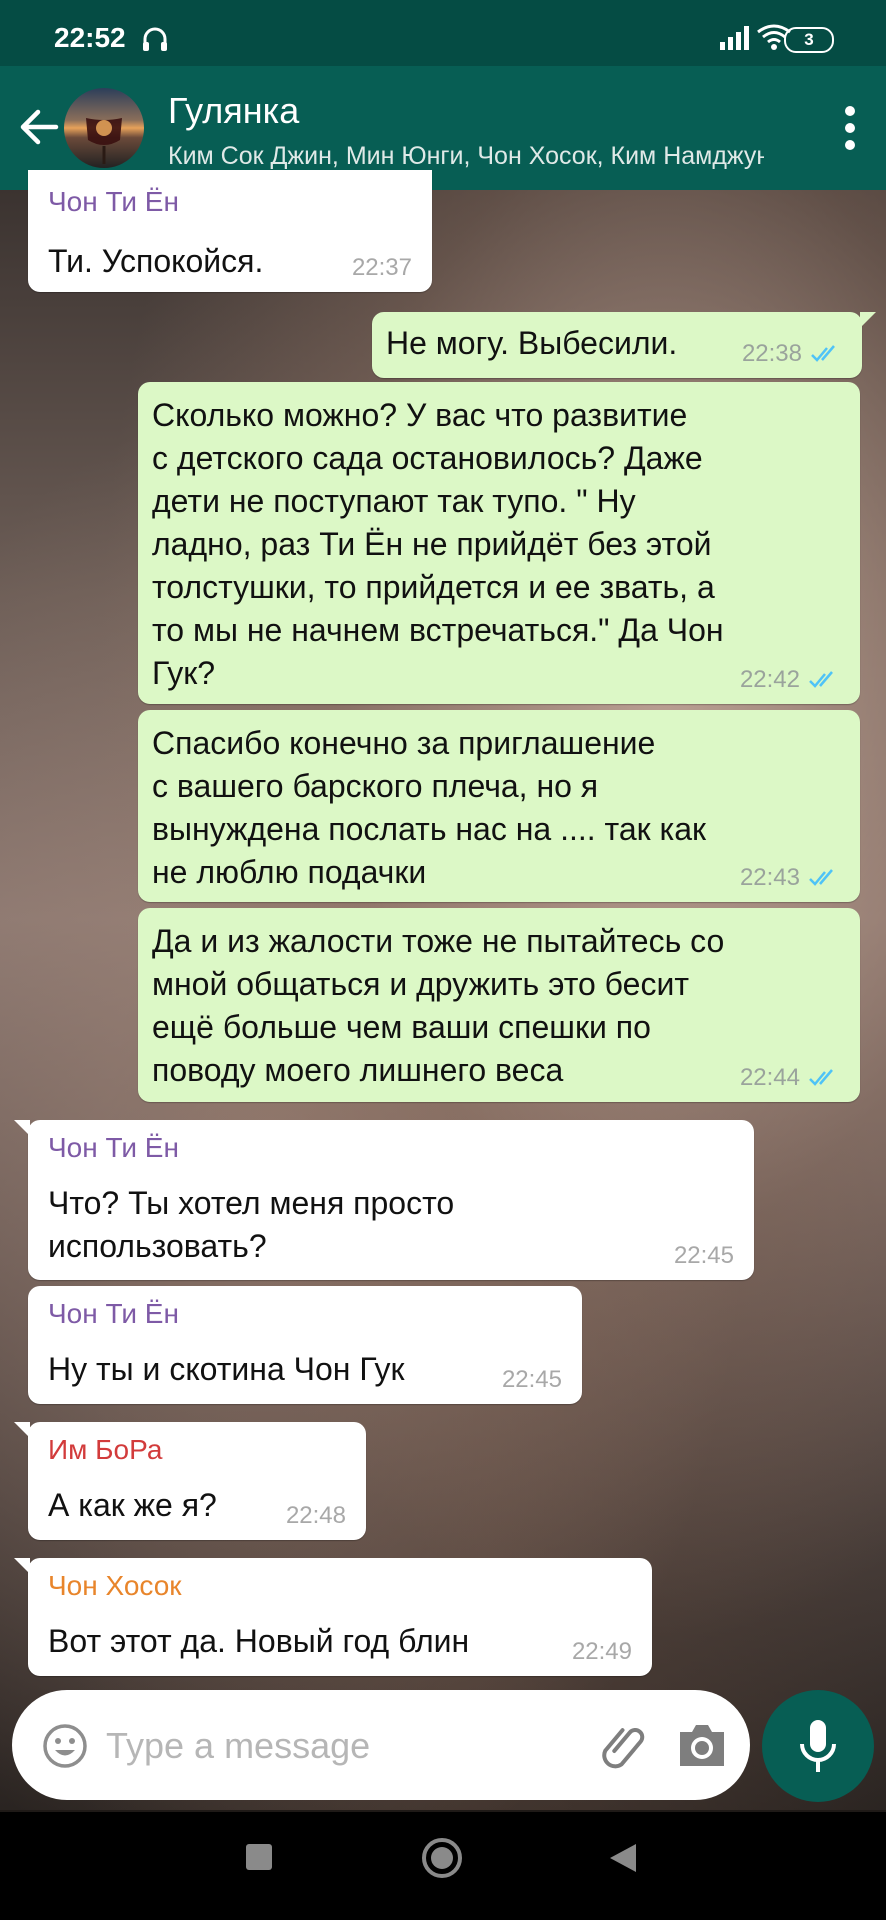 The image size is (886, 1920). What do you see at coordinates (623, 1858) in the screenshot?
I see `back-icon` at bounding box center [623, 1858].